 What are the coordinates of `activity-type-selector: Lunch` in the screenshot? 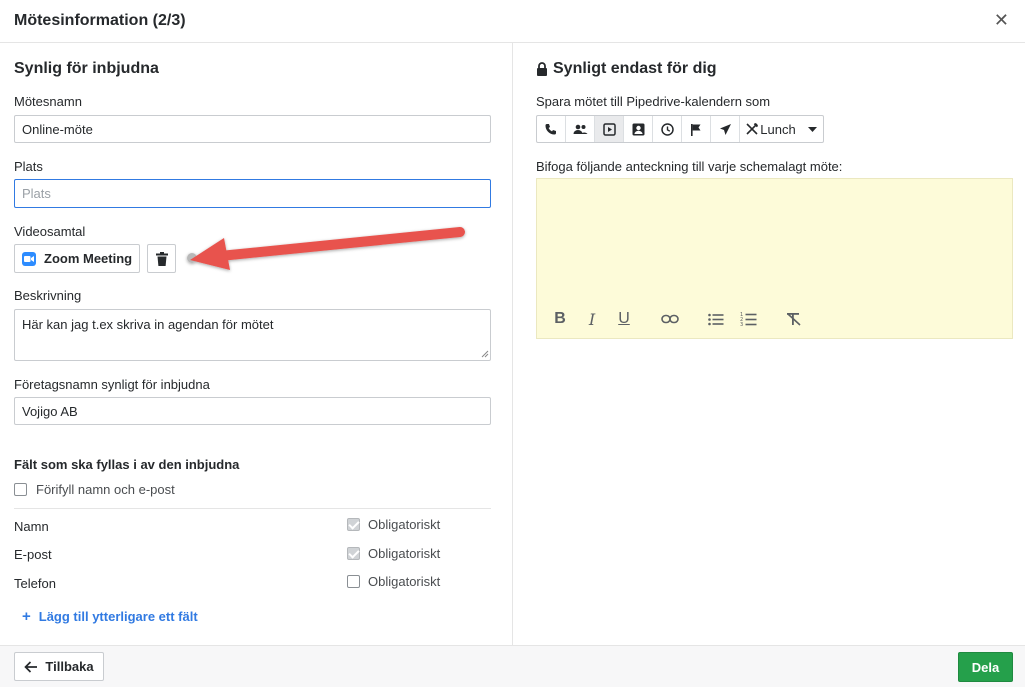 It's located at (680, 129).